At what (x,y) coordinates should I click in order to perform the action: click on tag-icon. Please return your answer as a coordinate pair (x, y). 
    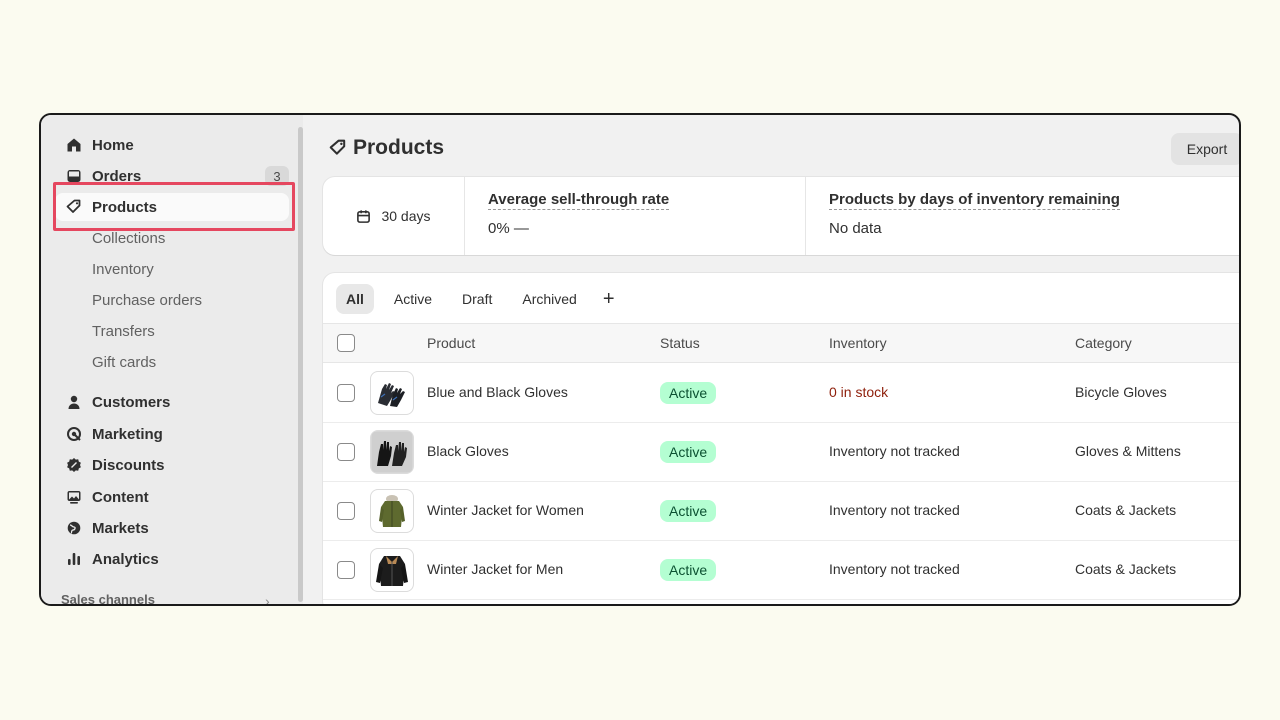
    Looking at the image, I should click on (337, 147).